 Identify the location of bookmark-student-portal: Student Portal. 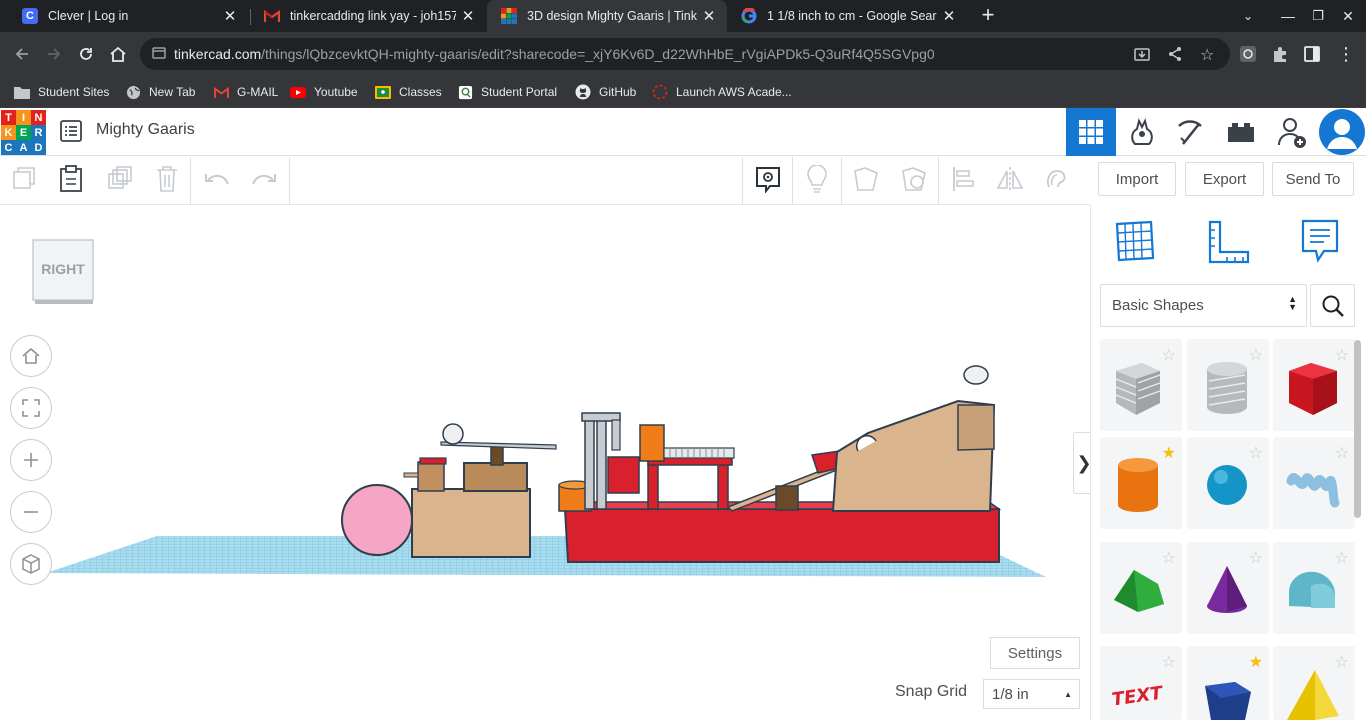
(507, 92).